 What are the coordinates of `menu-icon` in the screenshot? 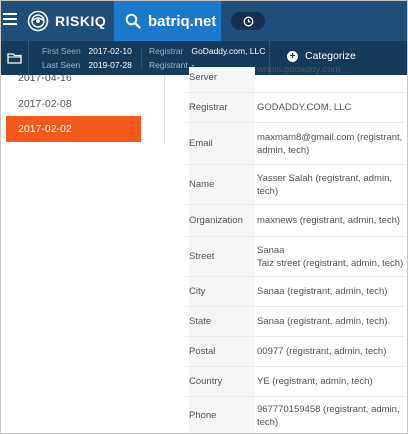 It's located at (10, 20).